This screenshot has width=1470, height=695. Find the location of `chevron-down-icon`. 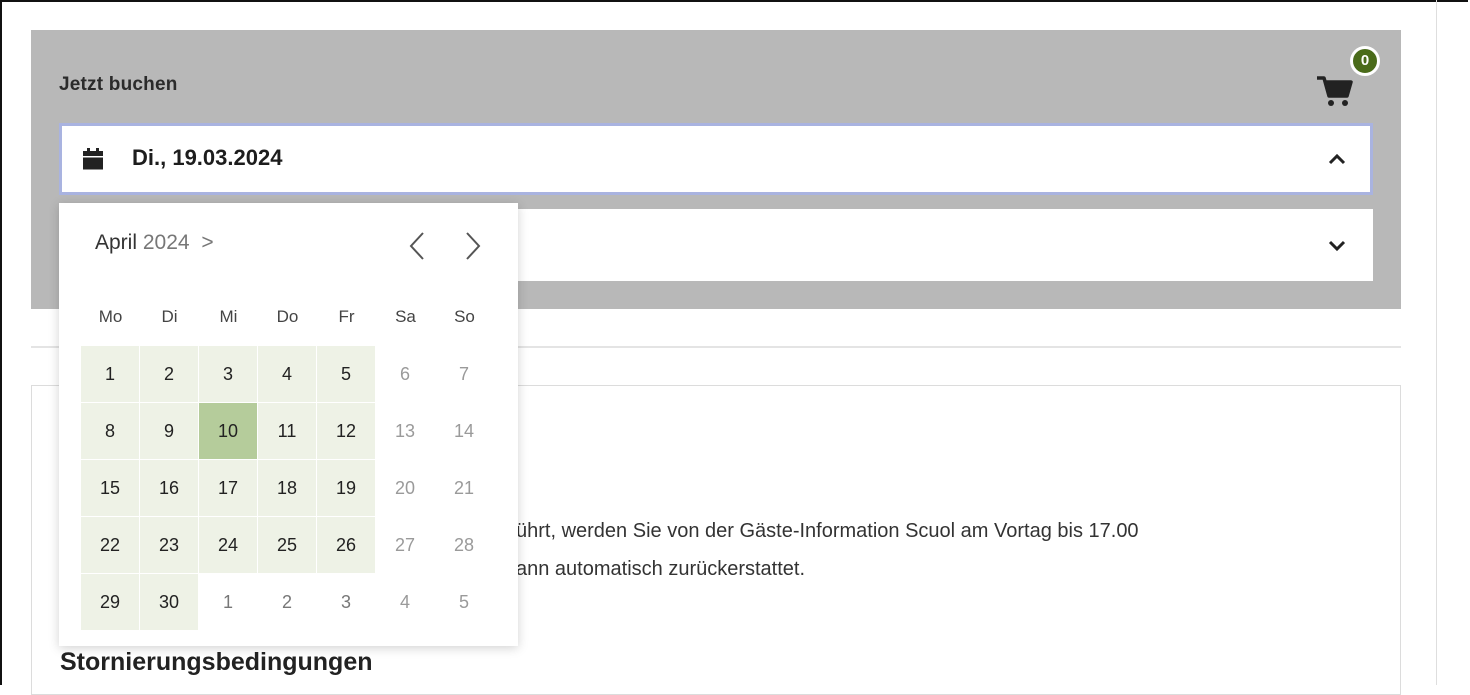

chevron-down-icon is located at coordinates (1337, 246).